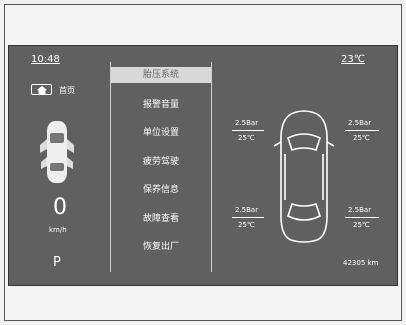 The height and width of the screenshot is (325, 406). Describe the element at coordinates (247, 123) in the screenshot. I see `tire-fl-pressure: 2.5Bar` at that location.